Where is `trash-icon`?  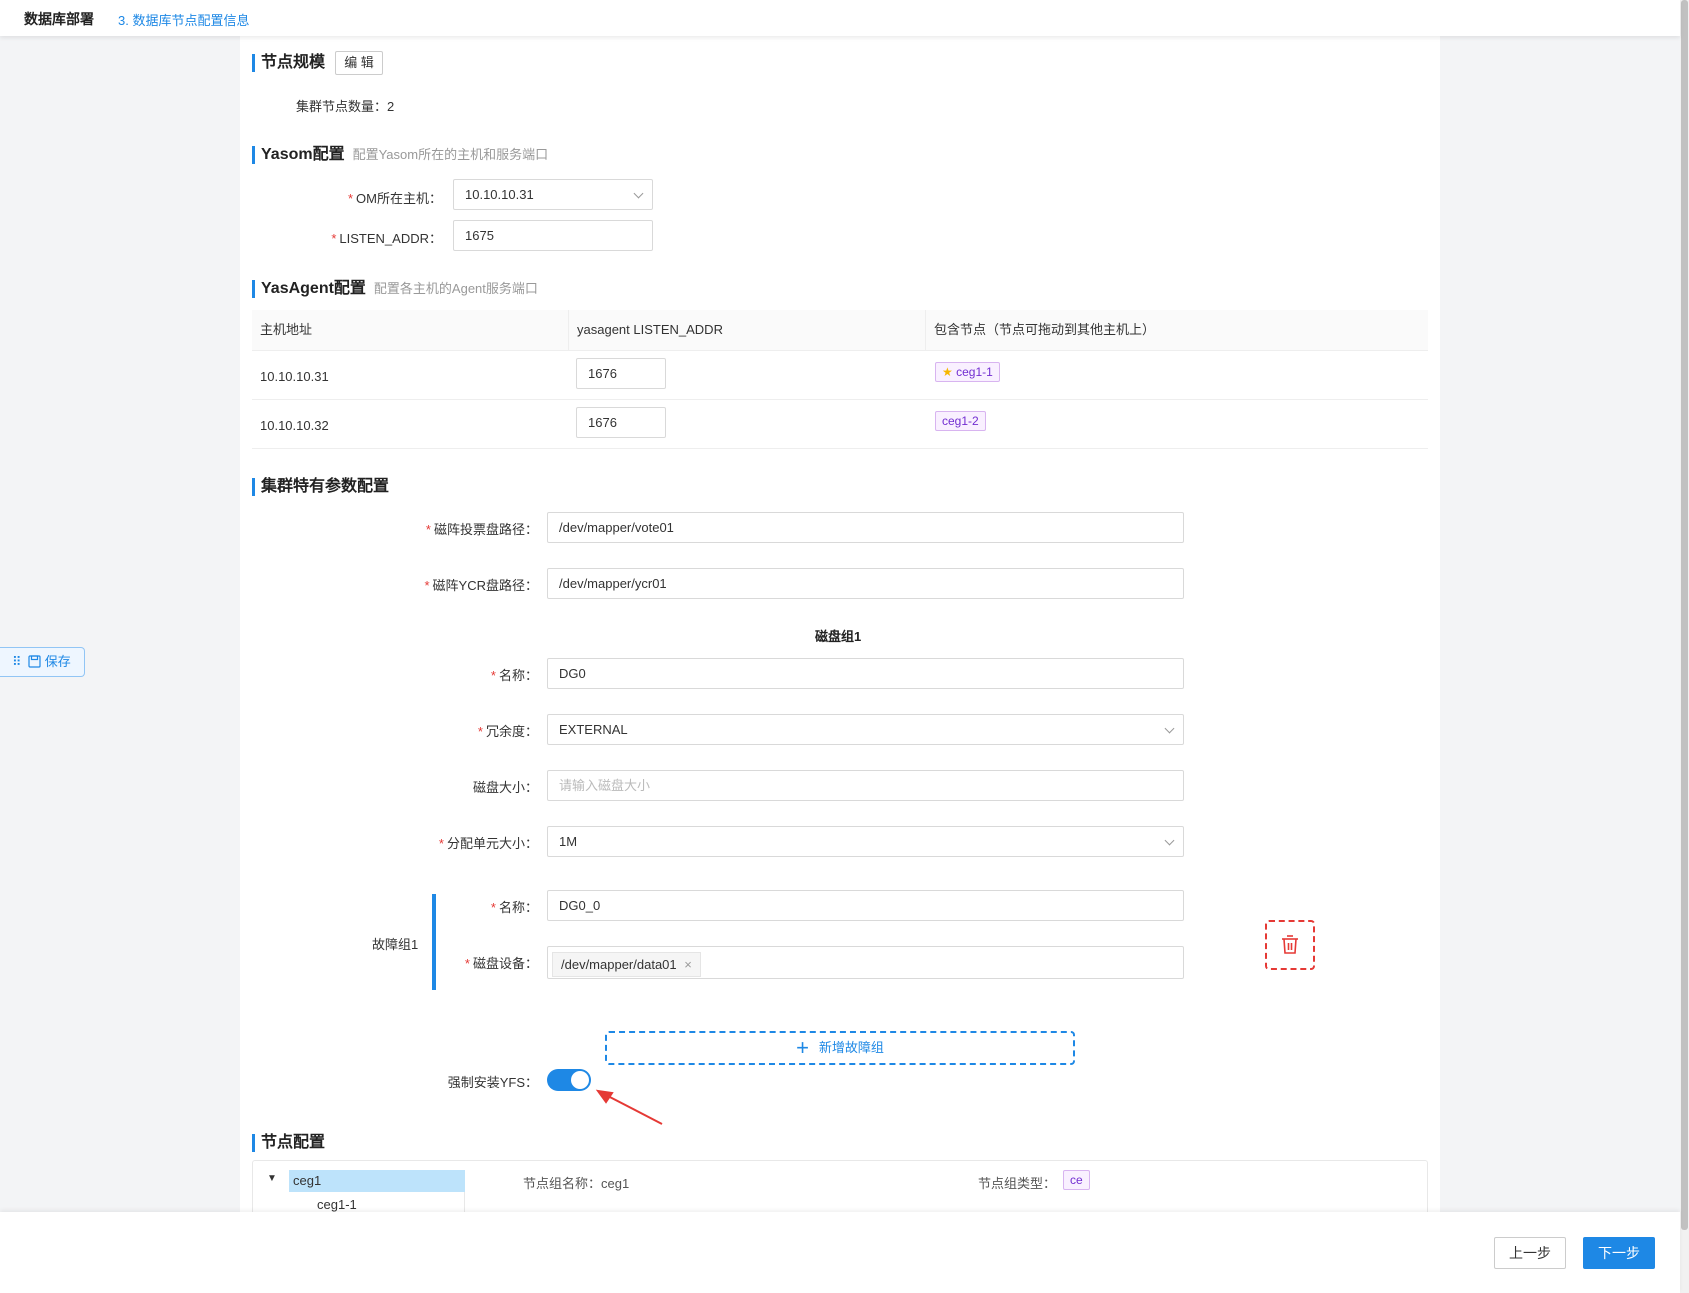
trash-icon is located at coordinates (1290, 944).